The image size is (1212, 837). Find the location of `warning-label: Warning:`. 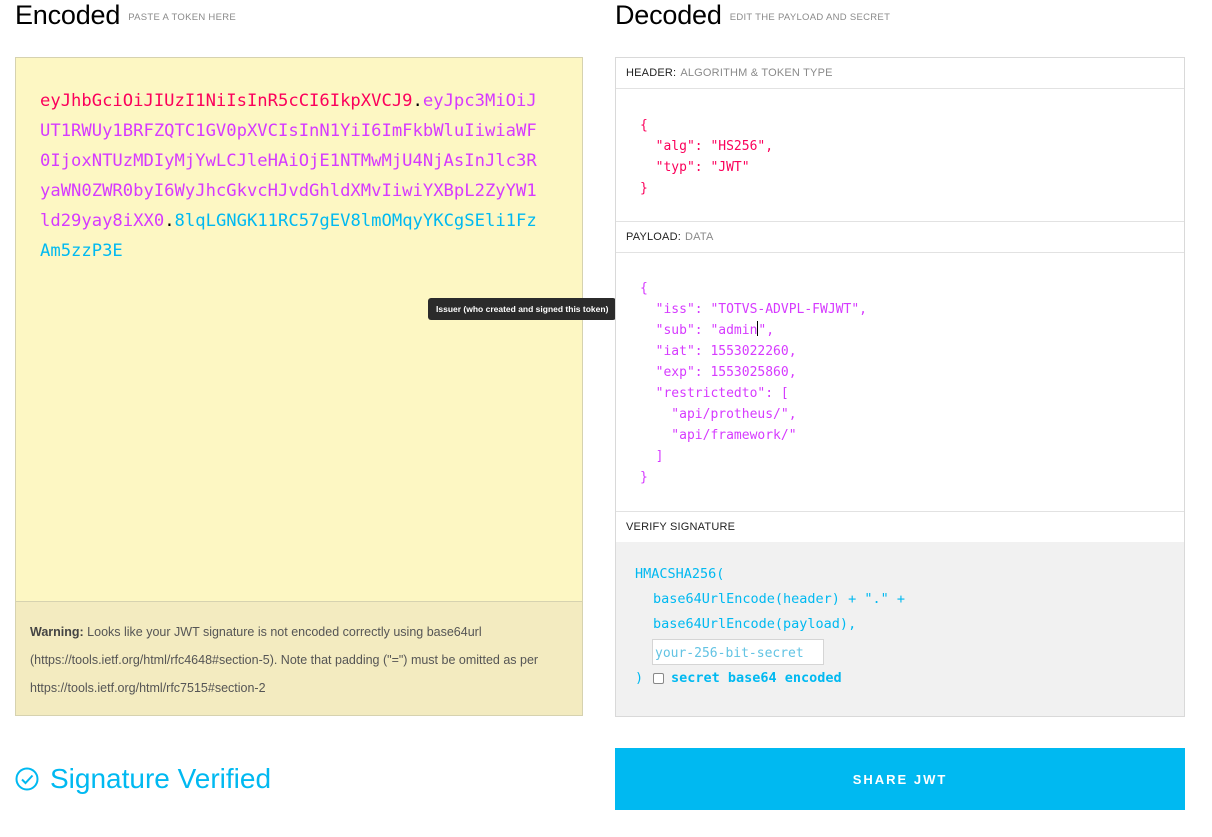

warning-label: Warning: is located at coordinates (57, 632).